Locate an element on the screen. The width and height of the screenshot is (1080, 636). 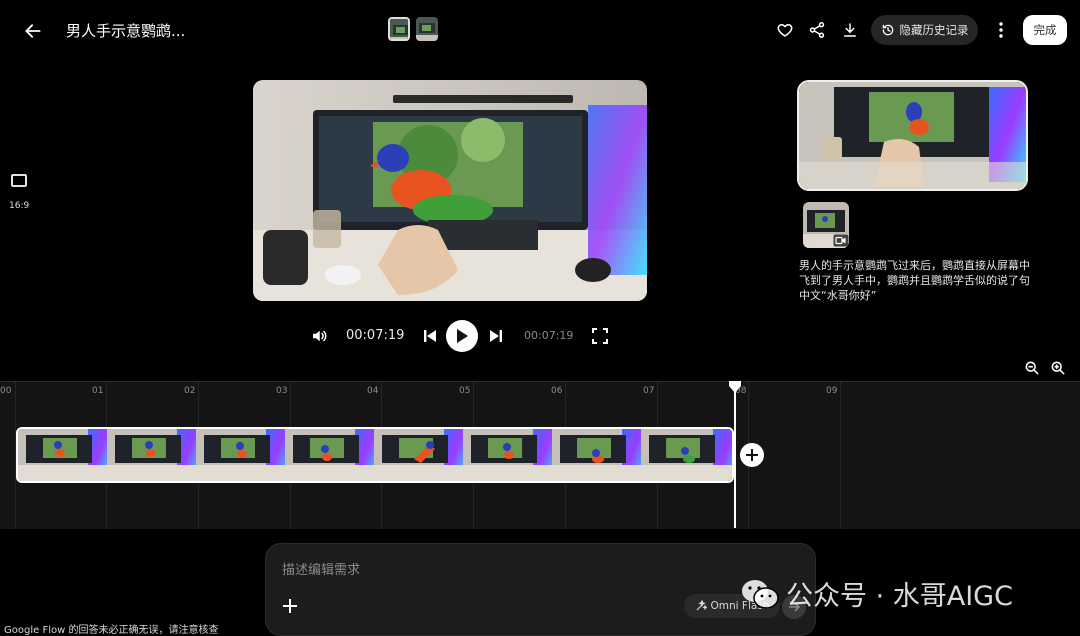
tick-label: 07 is located at coordinates (649, 391).